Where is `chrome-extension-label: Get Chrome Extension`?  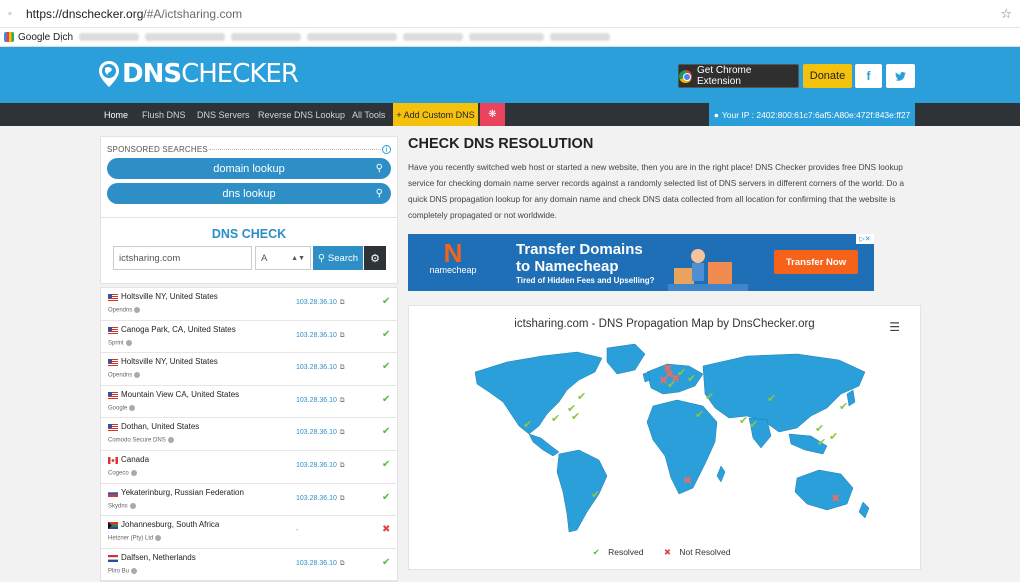 chrome-extension-label: Get Chrome Extension is located at coordinates (724, 76).